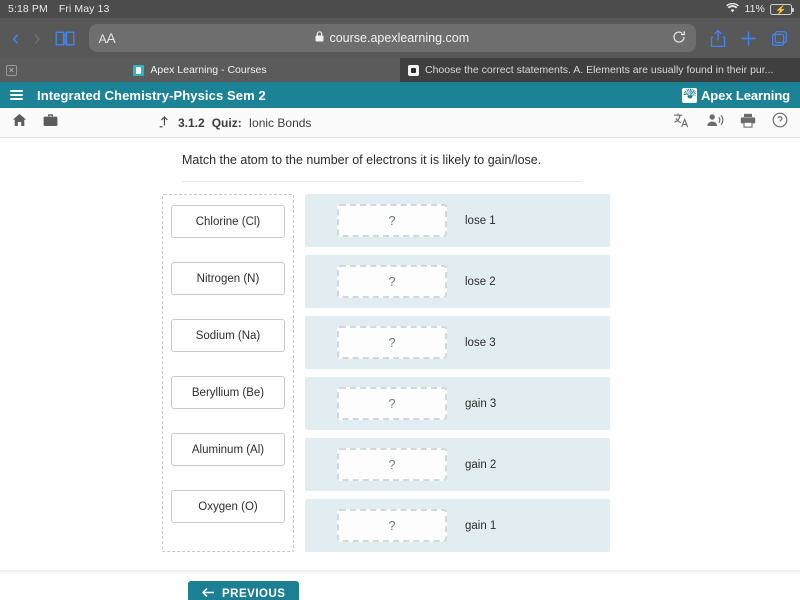  I want to click on text-size-icon: AA, so click(107, 38).